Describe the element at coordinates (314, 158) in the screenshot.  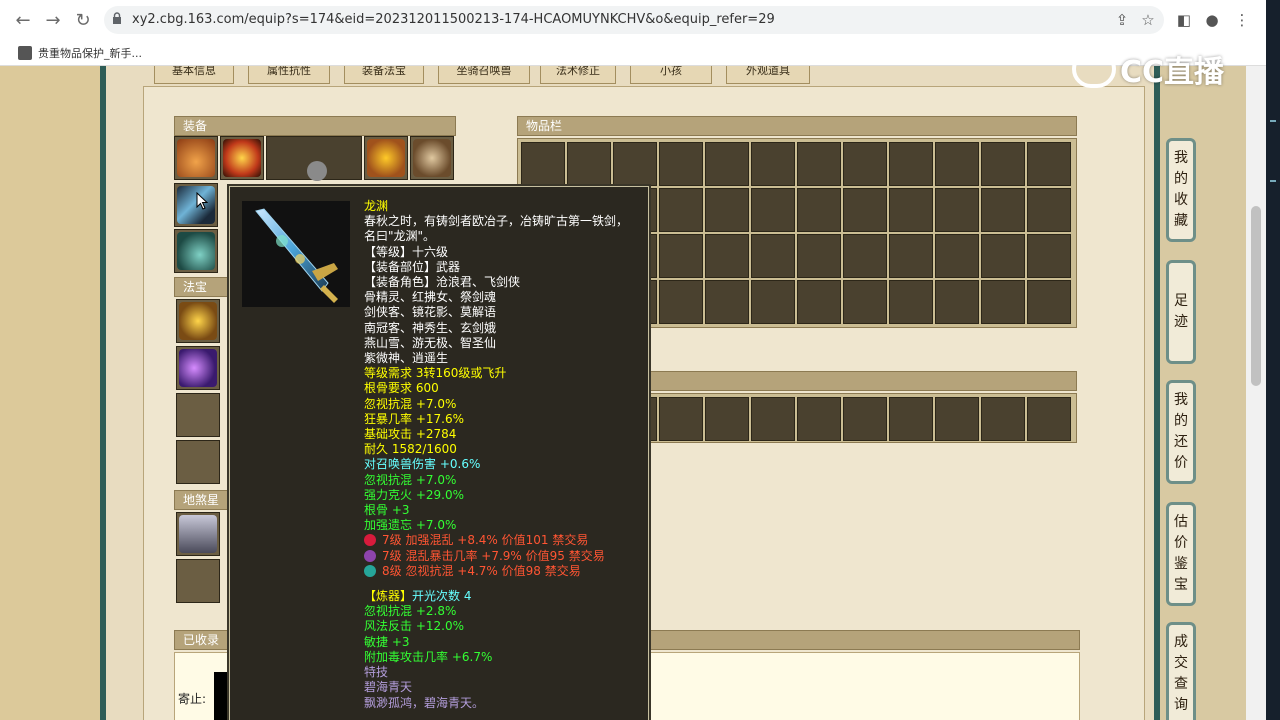
I see `equip-slot-wings` at that location.